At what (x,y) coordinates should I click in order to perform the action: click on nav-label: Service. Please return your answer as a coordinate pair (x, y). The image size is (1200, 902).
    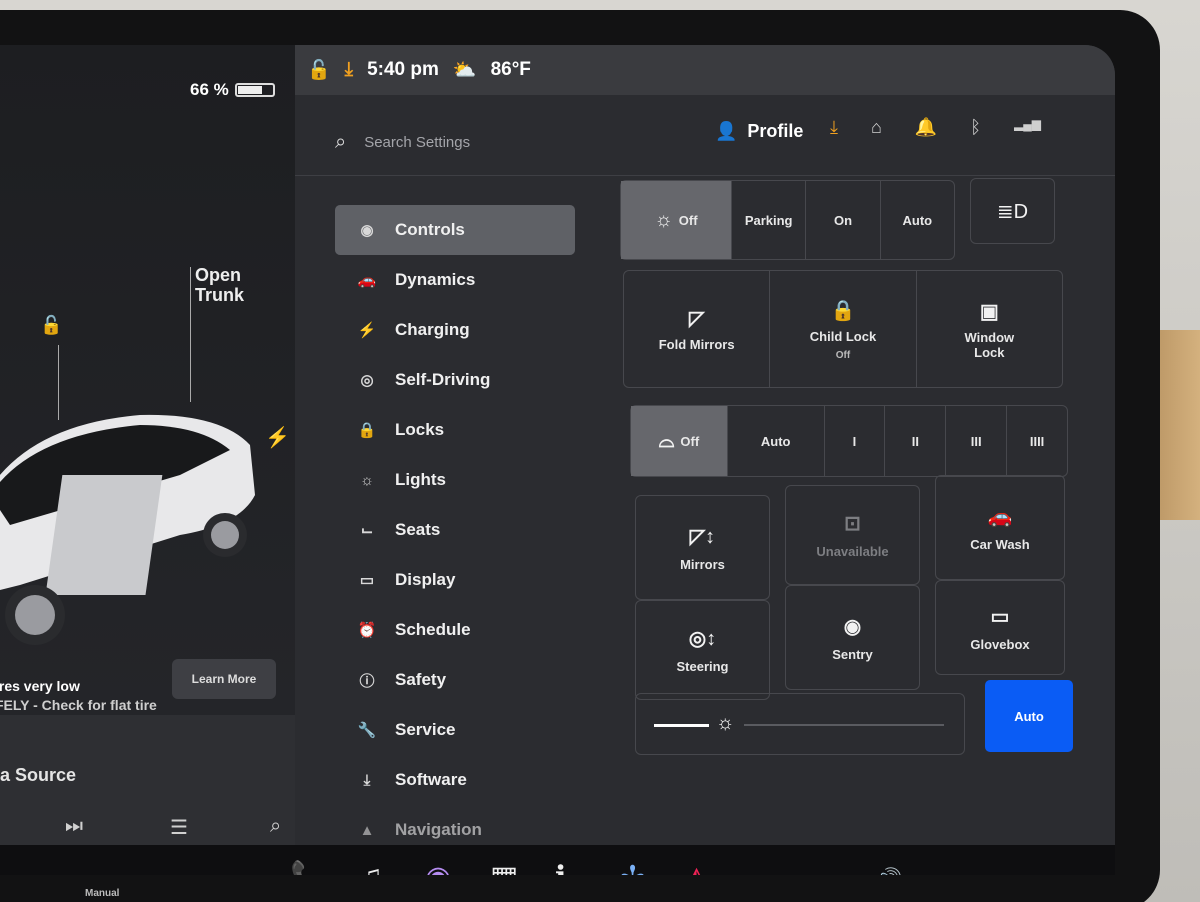
    Looking at the image, I should click on (425, 729).